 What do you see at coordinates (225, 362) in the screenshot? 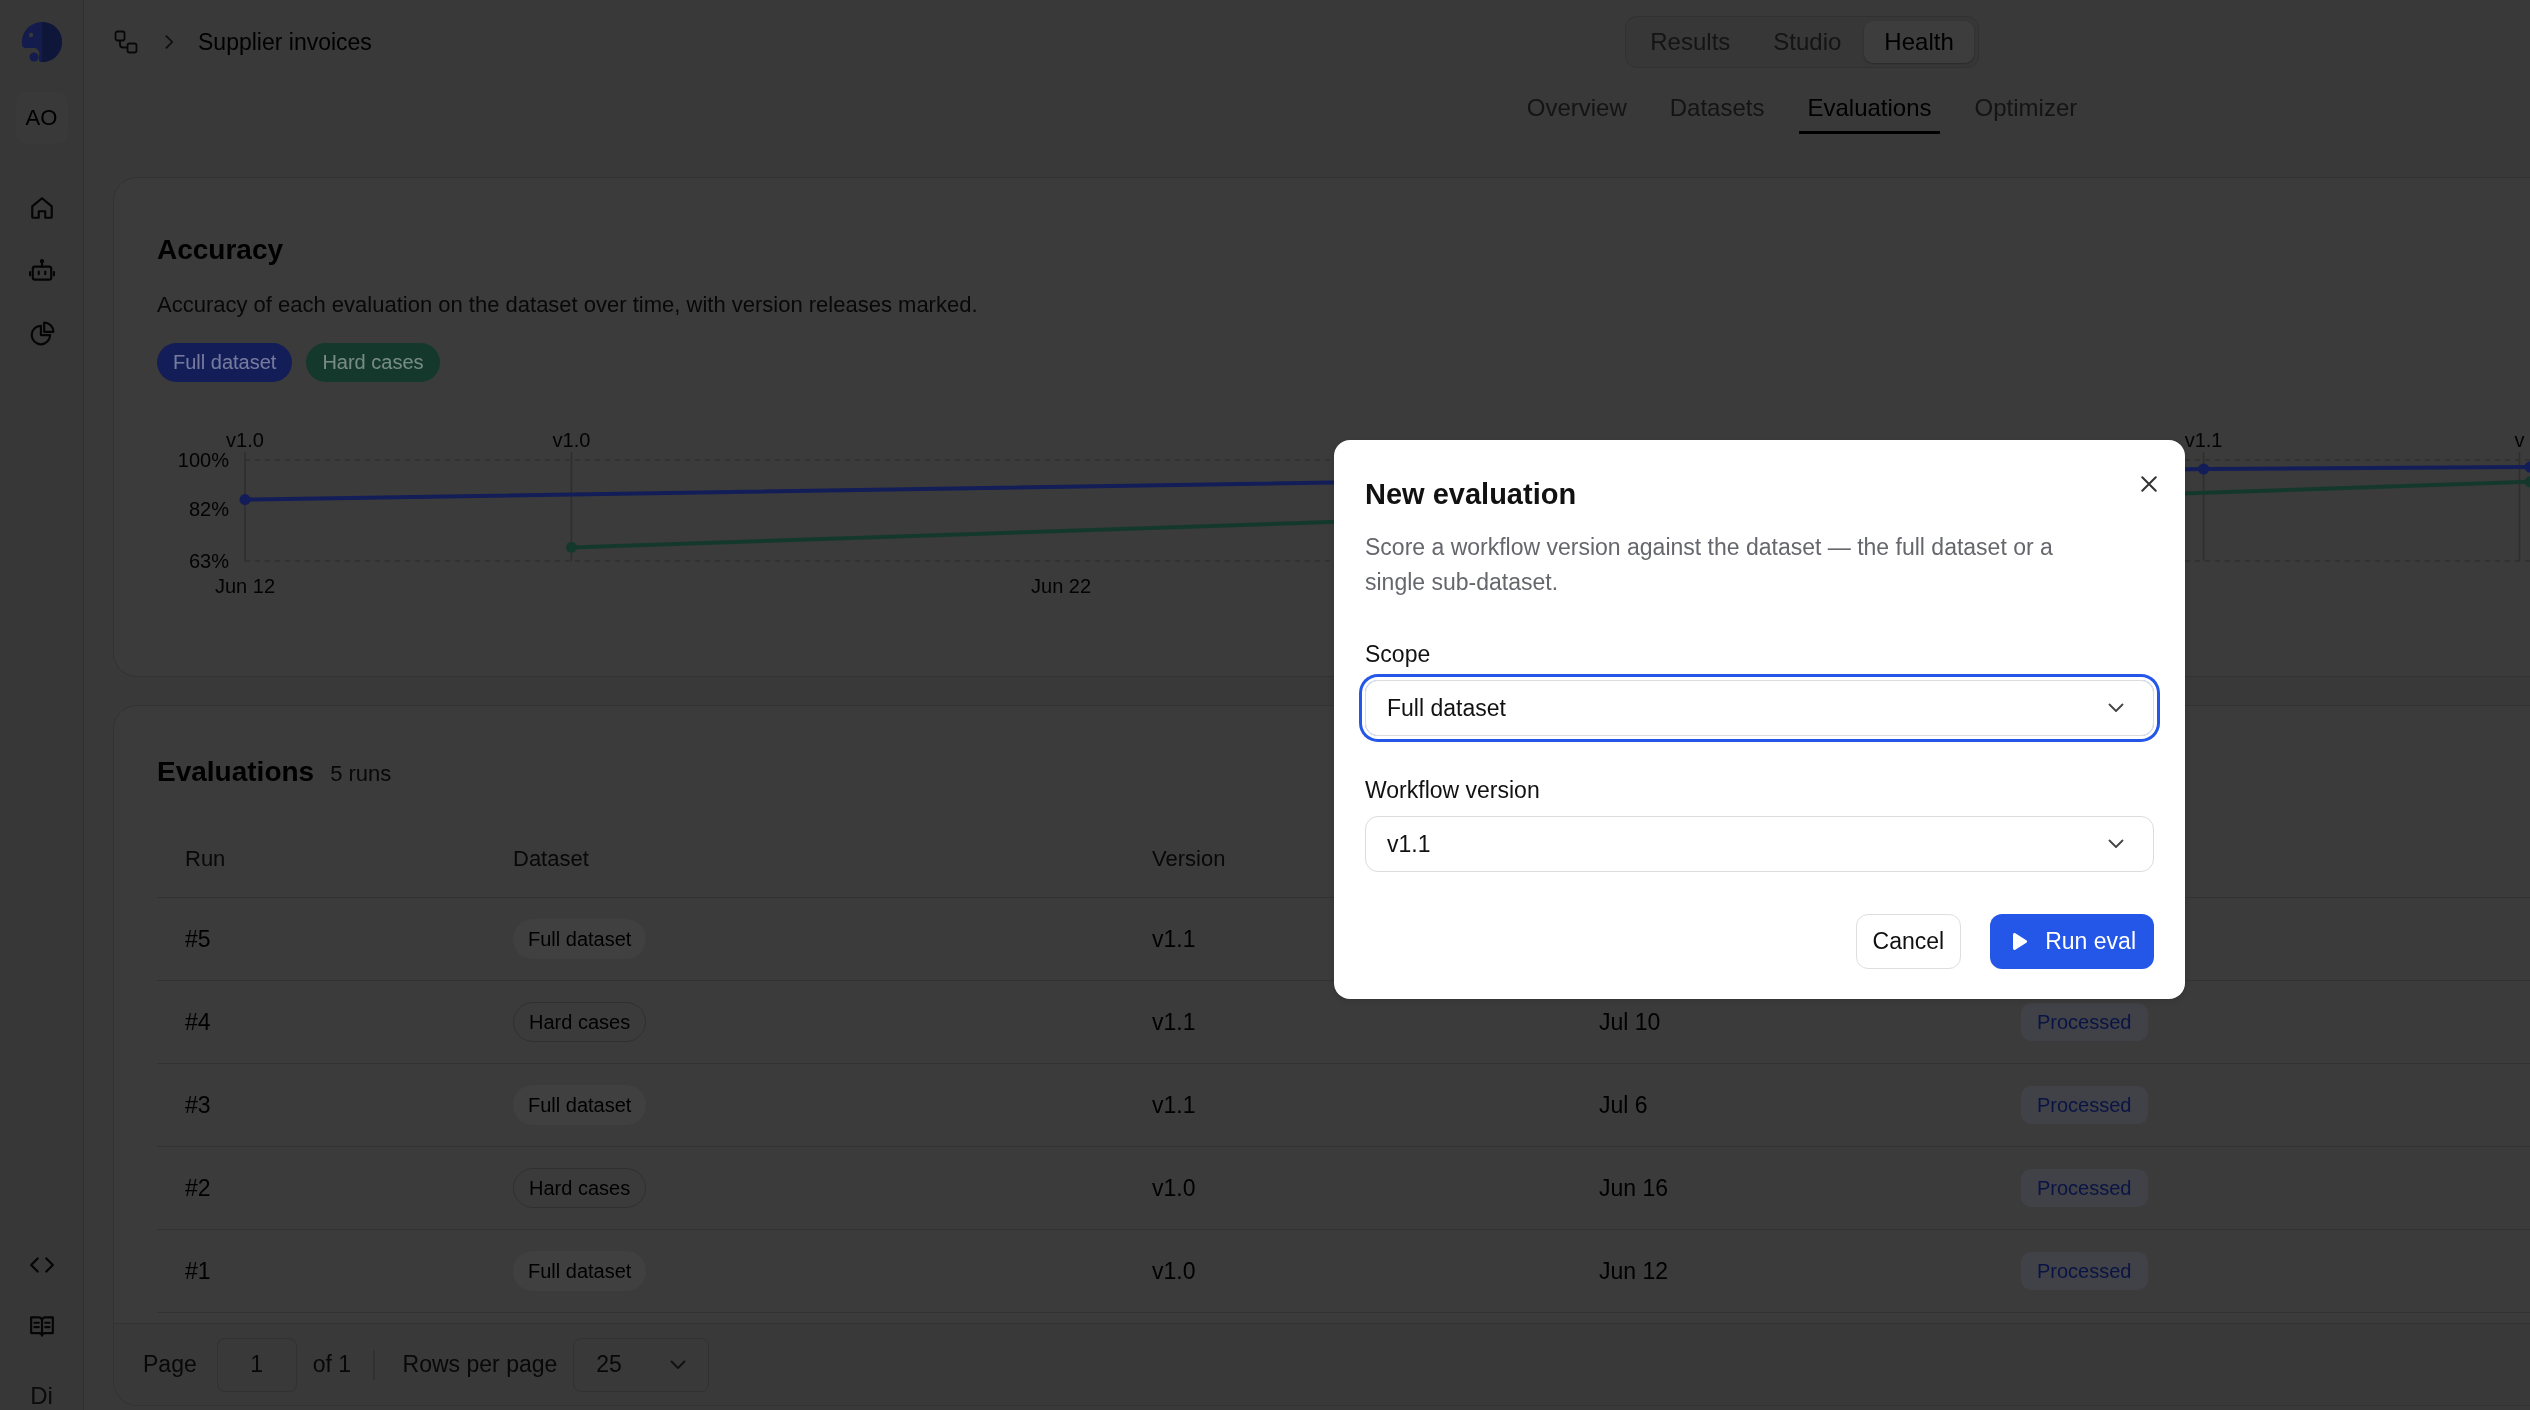
I see `legend-chip: Full dataset` at bounding box center [225, 362].